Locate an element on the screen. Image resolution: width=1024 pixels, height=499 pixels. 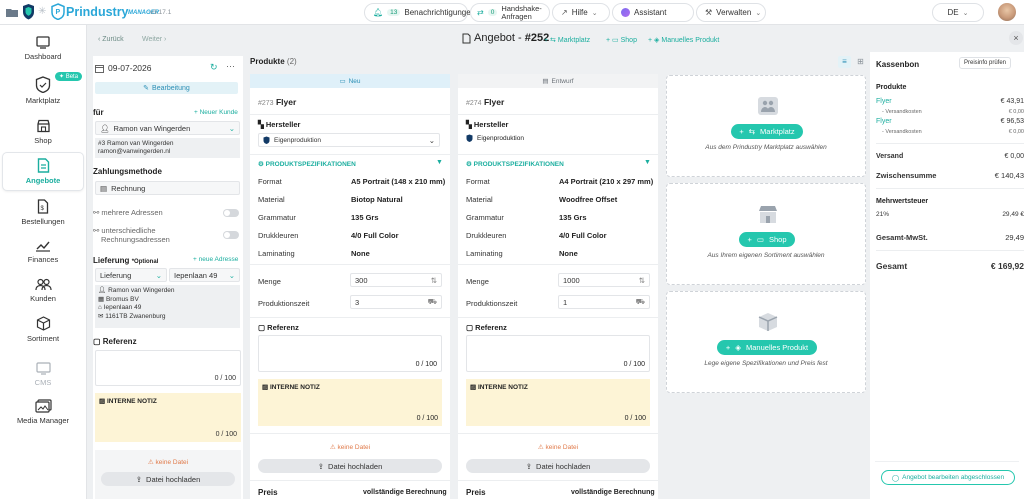
customer-select: 👤︎ Ramon van Wingerden ⌄ is located at coordinates (167, 128).